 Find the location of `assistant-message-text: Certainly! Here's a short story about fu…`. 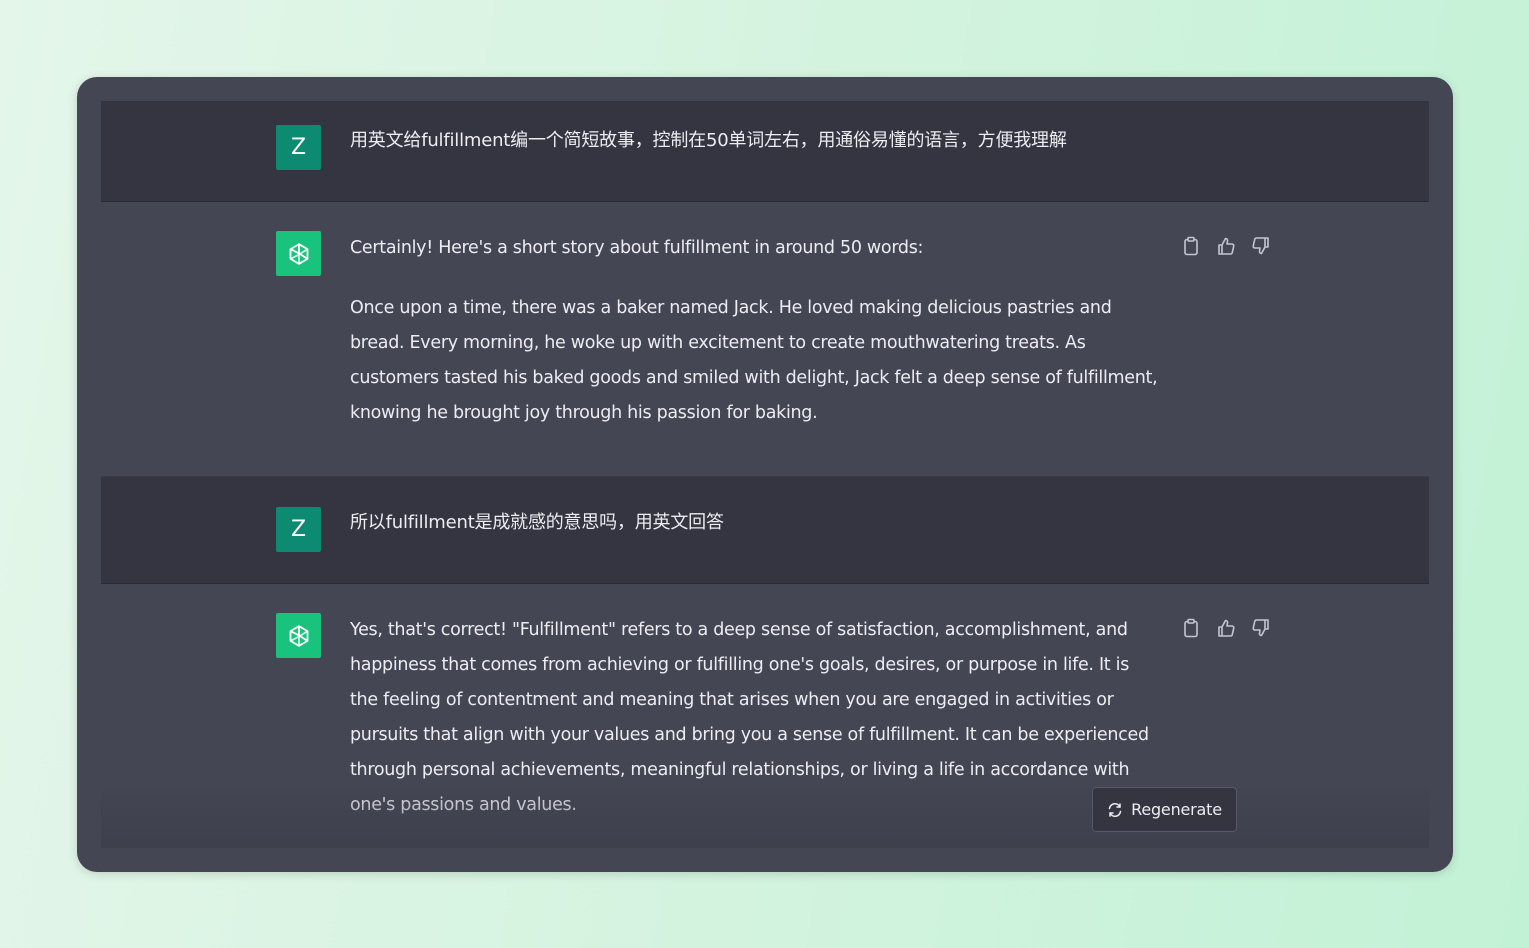

assistant-message-text: Certainly! Here's a short story about fu… is located at coordinates (755, 331).